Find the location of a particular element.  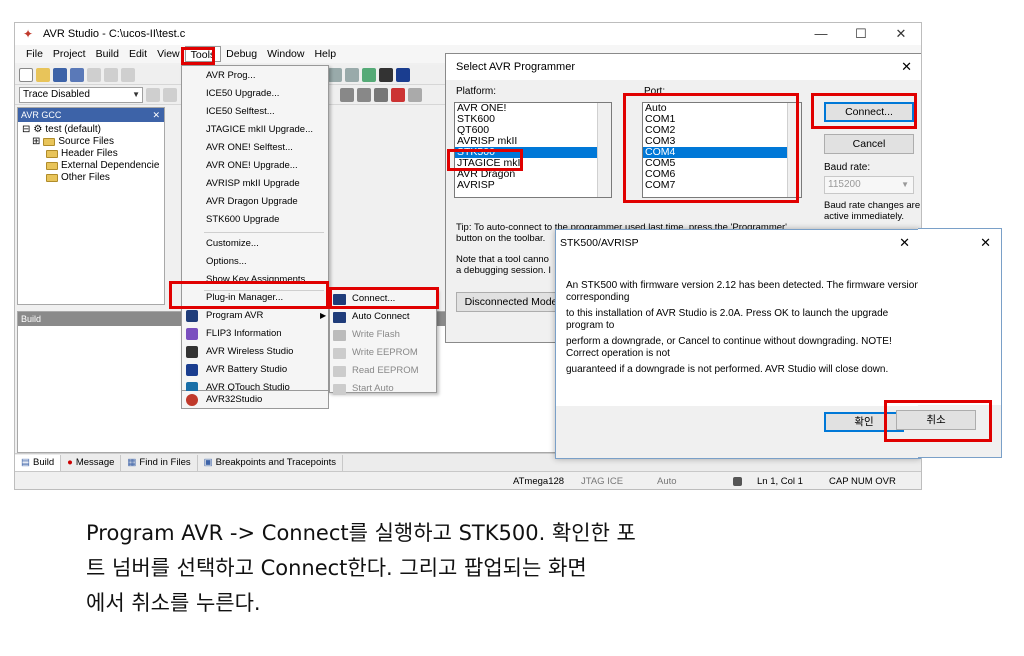

tree-label: Header Files is located at coordinates (89, 153).